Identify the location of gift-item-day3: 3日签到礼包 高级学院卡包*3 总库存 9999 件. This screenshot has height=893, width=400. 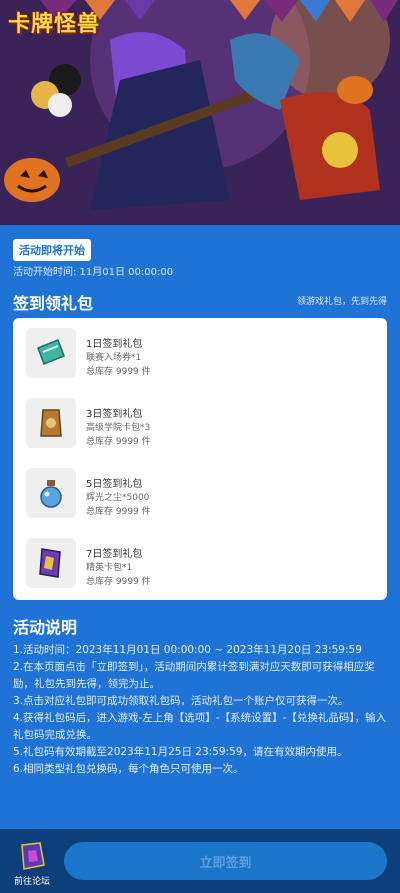
(196, 424).